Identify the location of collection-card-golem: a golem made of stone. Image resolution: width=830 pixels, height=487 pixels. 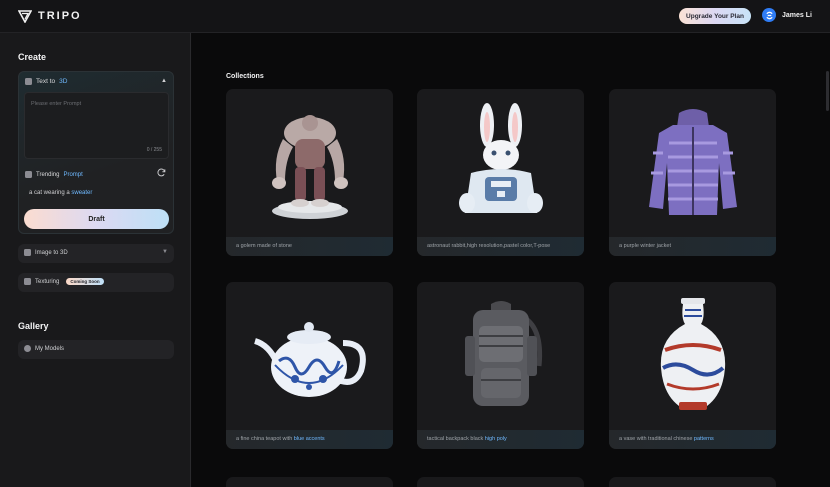
(309, 172).